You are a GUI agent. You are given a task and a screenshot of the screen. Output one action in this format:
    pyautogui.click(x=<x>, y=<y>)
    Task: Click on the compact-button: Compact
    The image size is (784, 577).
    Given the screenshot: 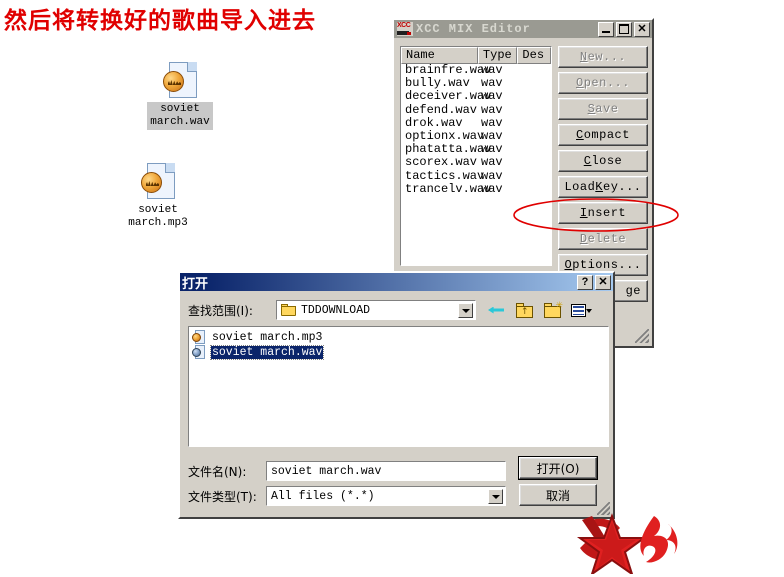 What is the action you would take?
    pyautogui.click(x=603, y=135)
    